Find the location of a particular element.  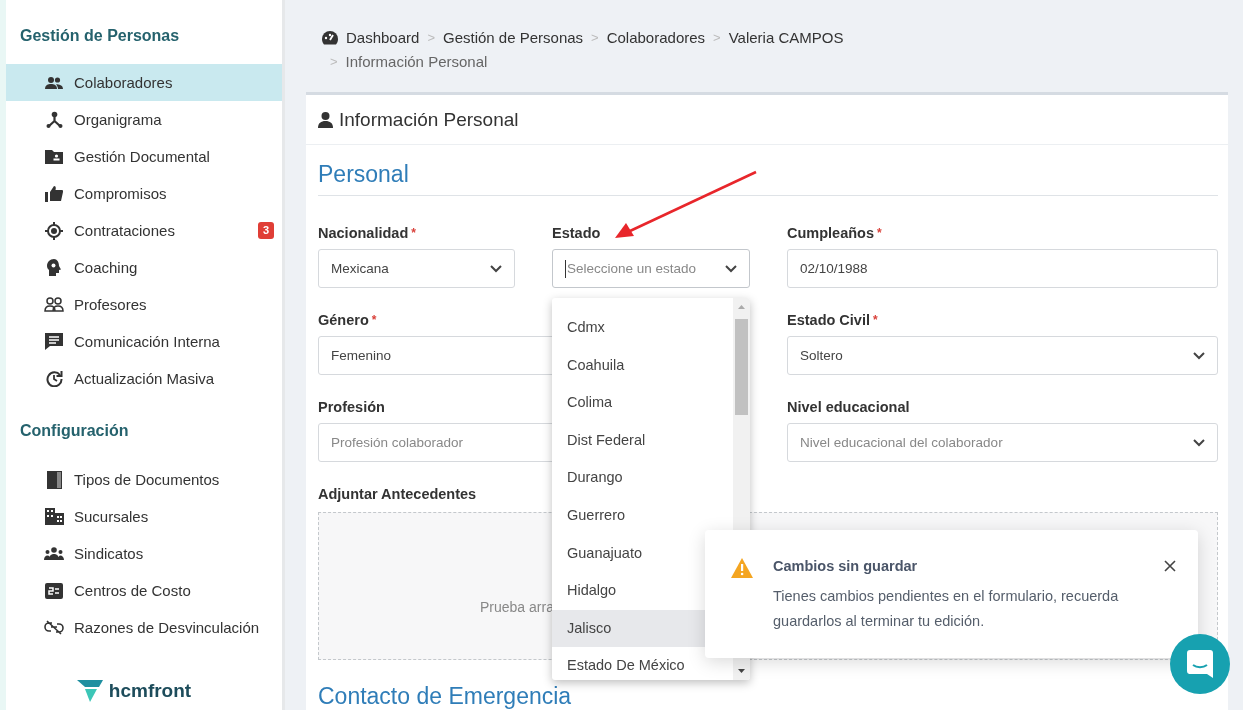

head-gear-icon is located at coordinates (54, 267).